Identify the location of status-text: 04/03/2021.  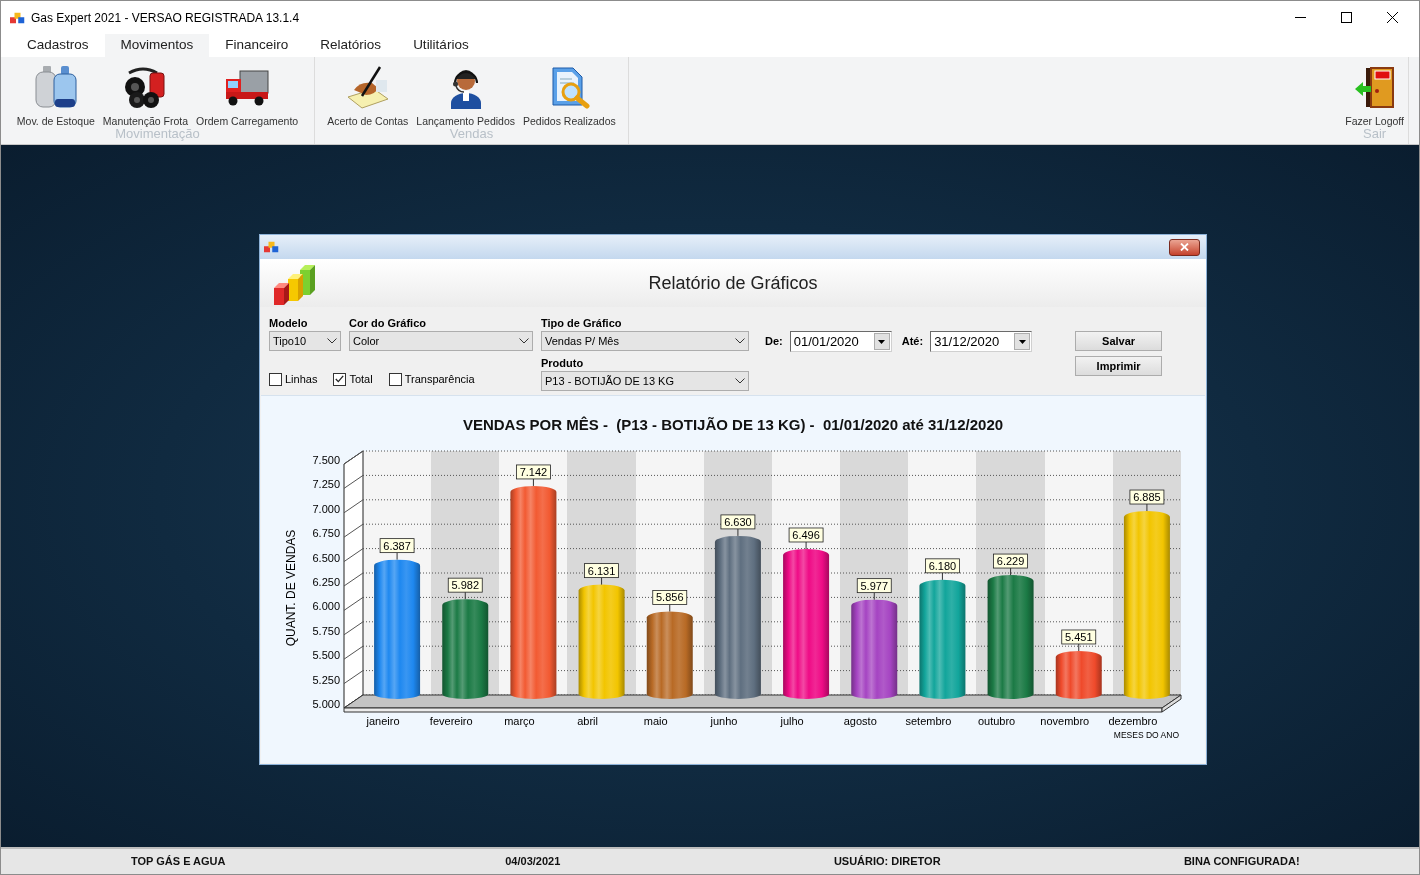
(533, 862).